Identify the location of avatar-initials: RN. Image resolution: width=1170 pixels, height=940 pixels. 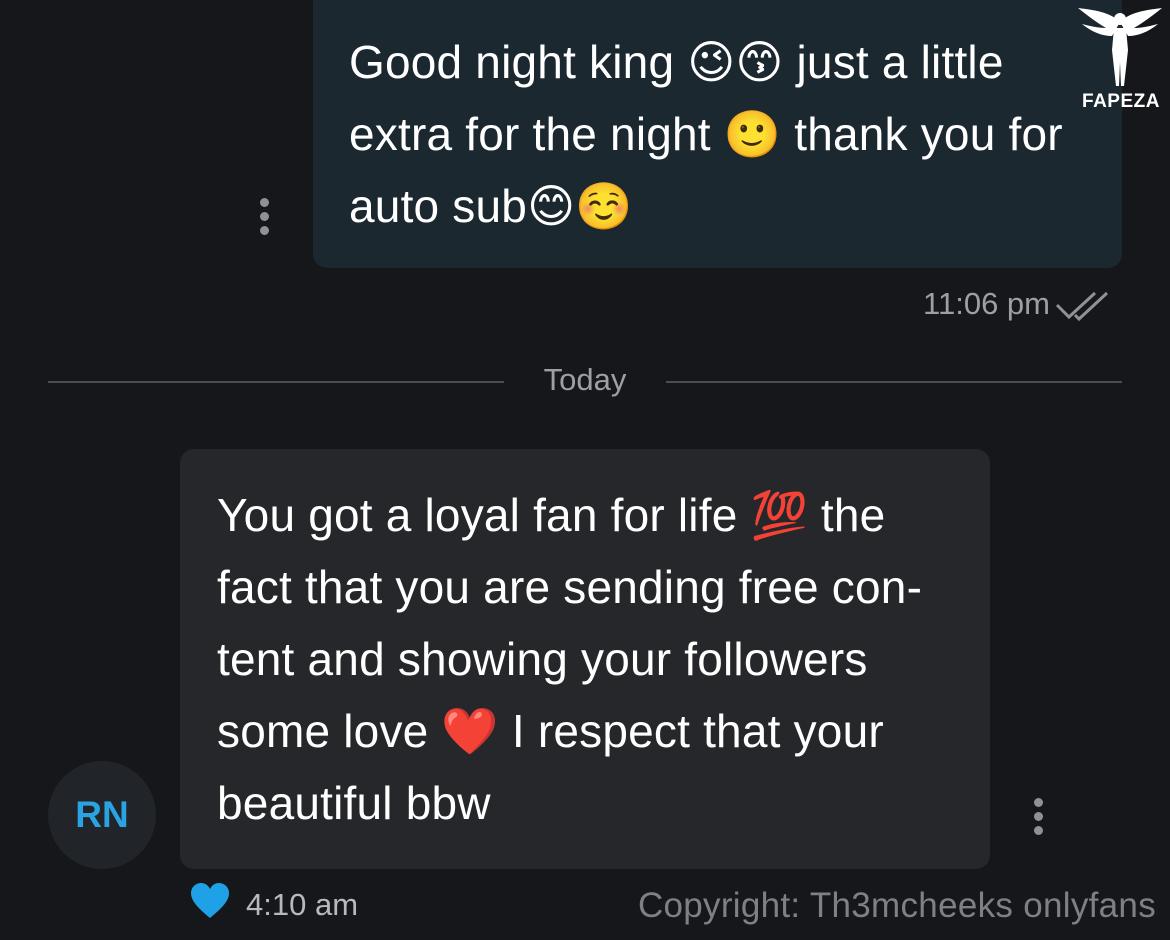
(102, 814).